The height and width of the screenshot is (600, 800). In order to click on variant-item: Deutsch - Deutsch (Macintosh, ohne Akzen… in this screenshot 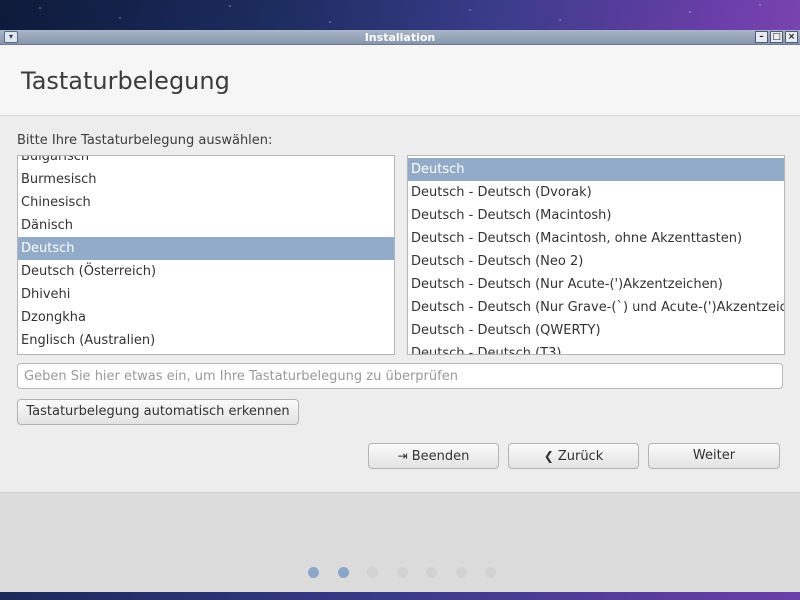, I will do `click(596, 238)`.